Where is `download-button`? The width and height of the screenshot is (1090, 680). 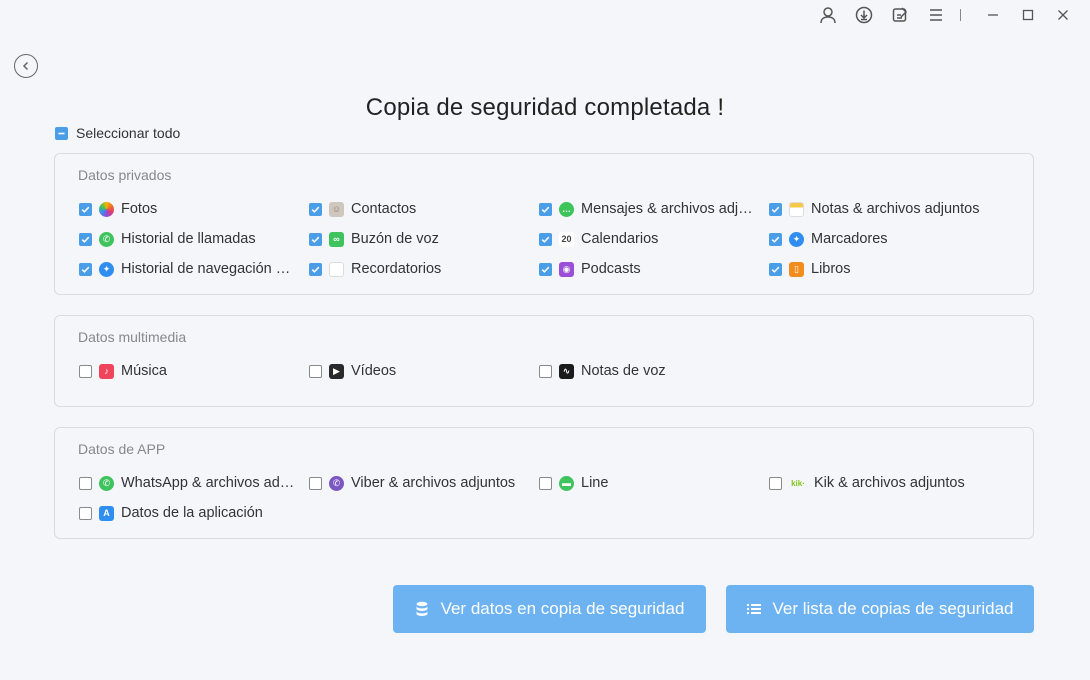 download-button is located at coordinates (864, 15).